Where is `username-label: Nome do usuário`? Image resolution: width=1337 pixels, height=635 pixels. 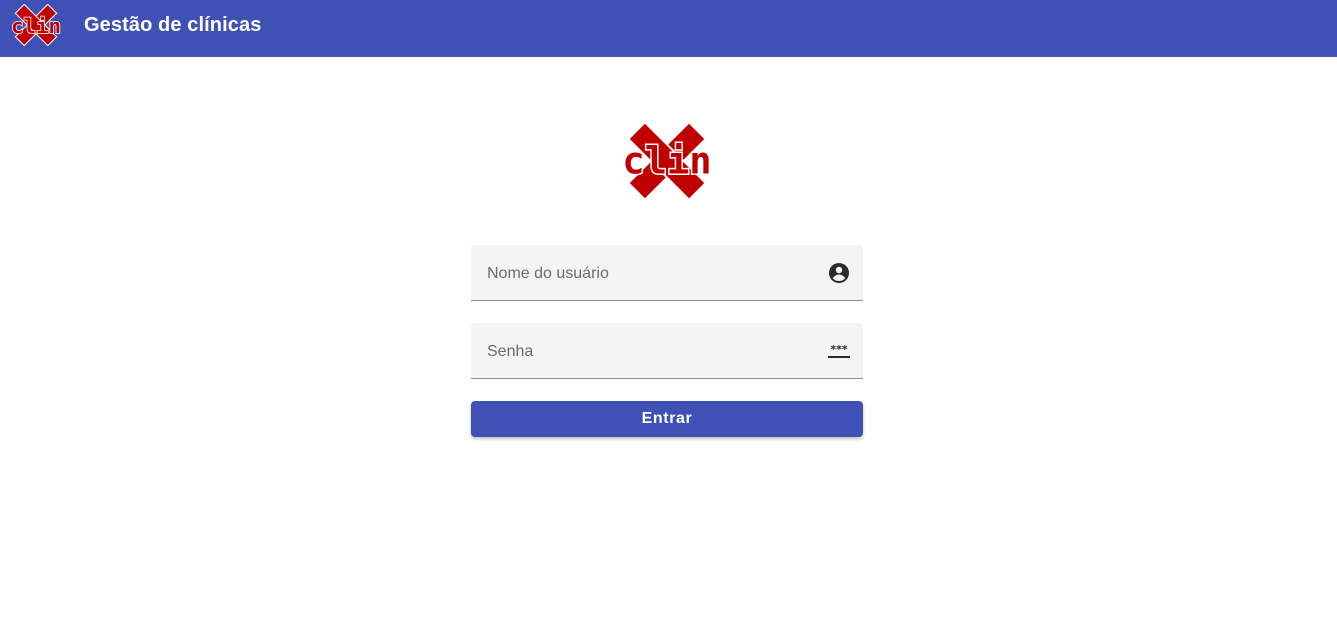 username-label: Nome do usuário is located at coordinates (548, 273).